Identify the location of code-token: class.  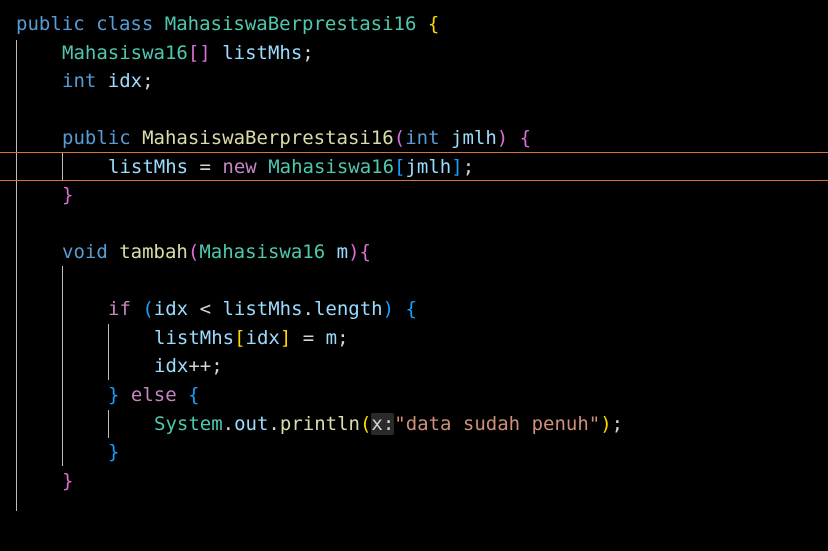
(125, 24).